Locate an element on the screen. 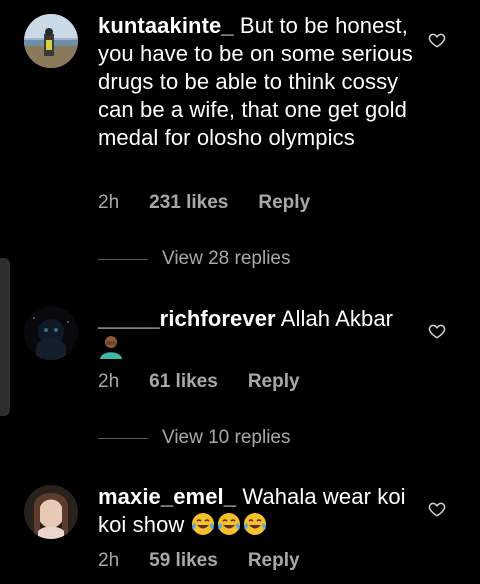 This screenshot has width=480, height=584. likes-count: 231 likes is located at coordinates (188, 203).